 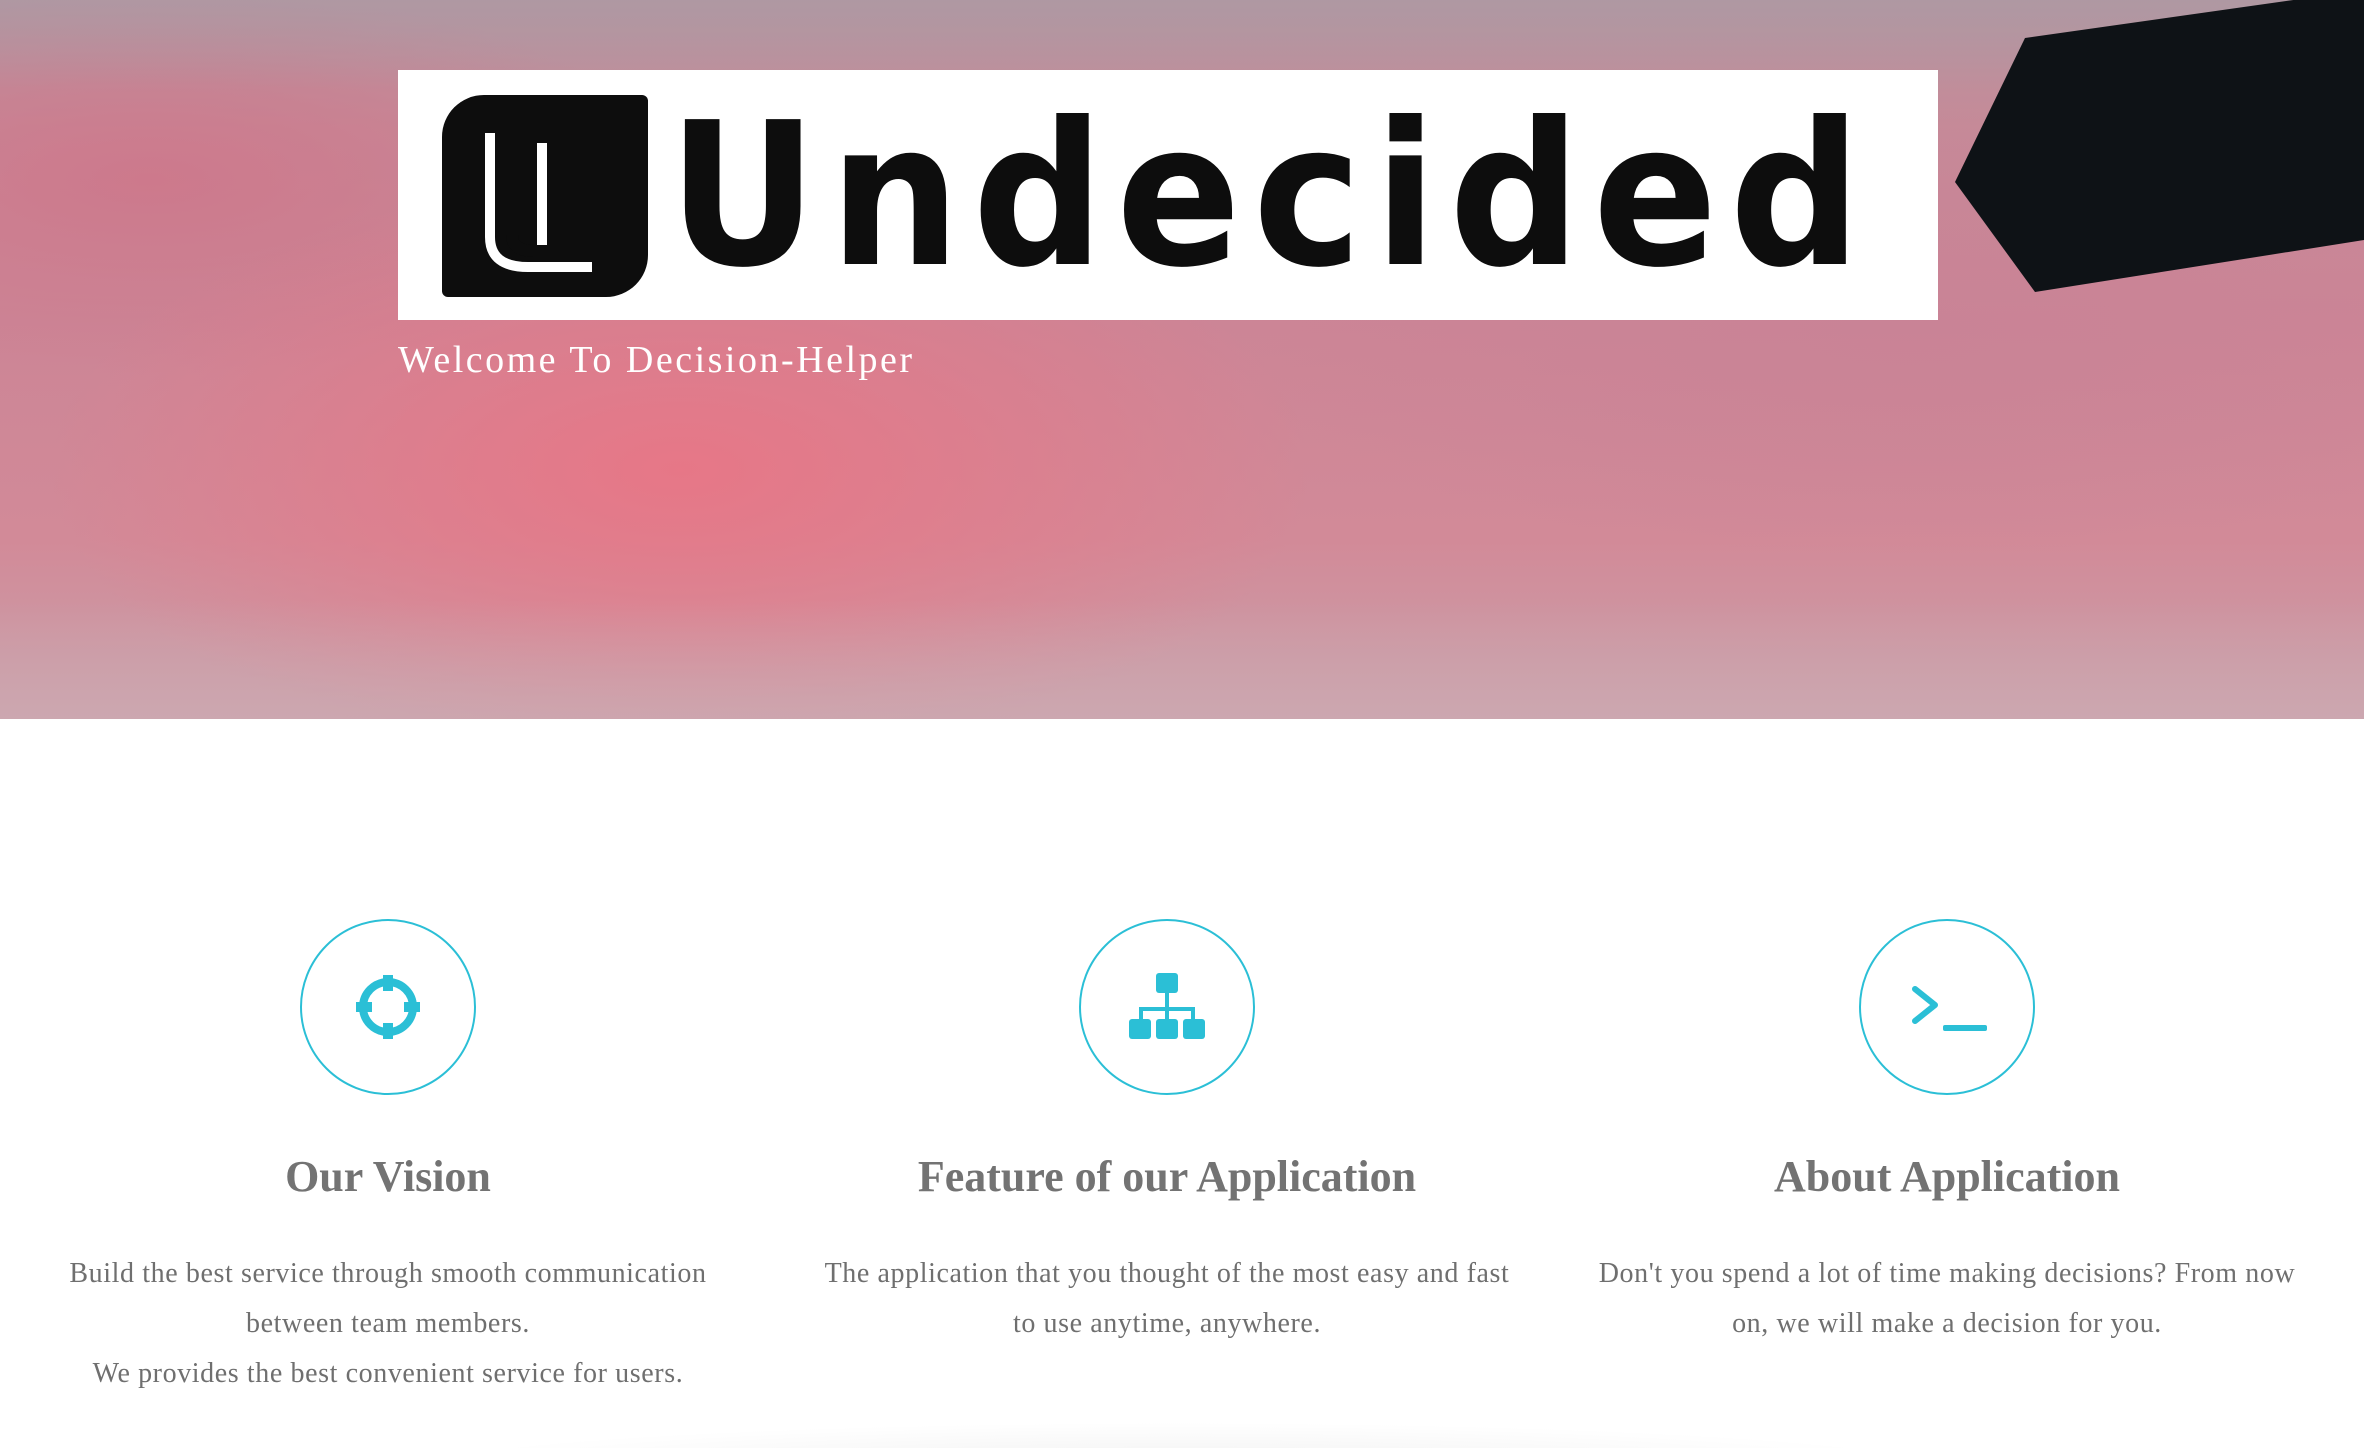 What do you see at coordinates (1947, 1323) in the screenshot?
I see `feature-description-line: on, we will make a decision for you.` at bounding box center [1947, 1323].